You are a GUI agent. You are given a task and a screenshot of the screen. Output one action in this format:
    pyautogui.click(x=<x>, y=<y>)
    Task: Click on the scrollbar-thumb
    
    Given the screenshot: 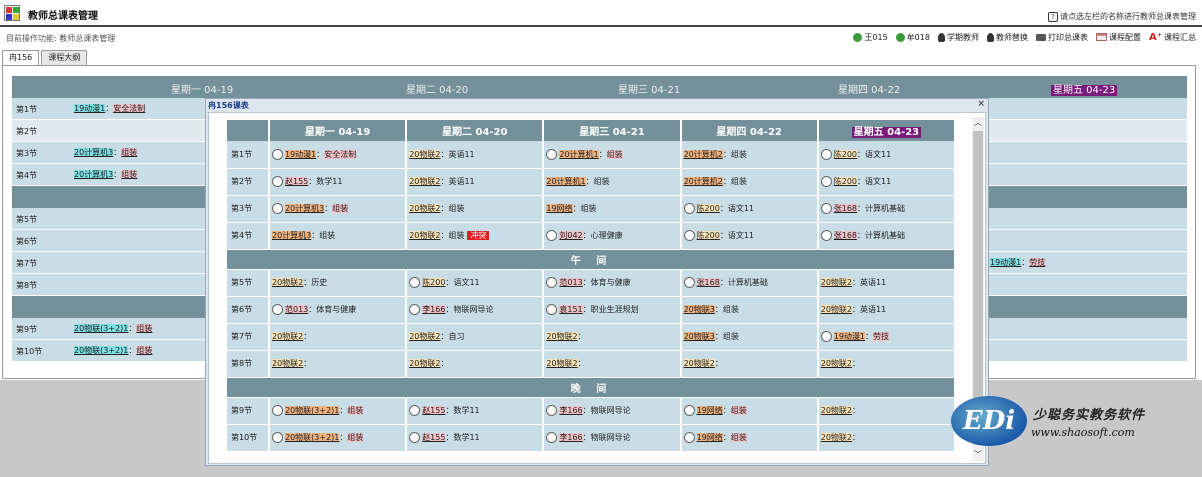 What is the action you would take?
    pyautogui.click(x=978, y=270)
    